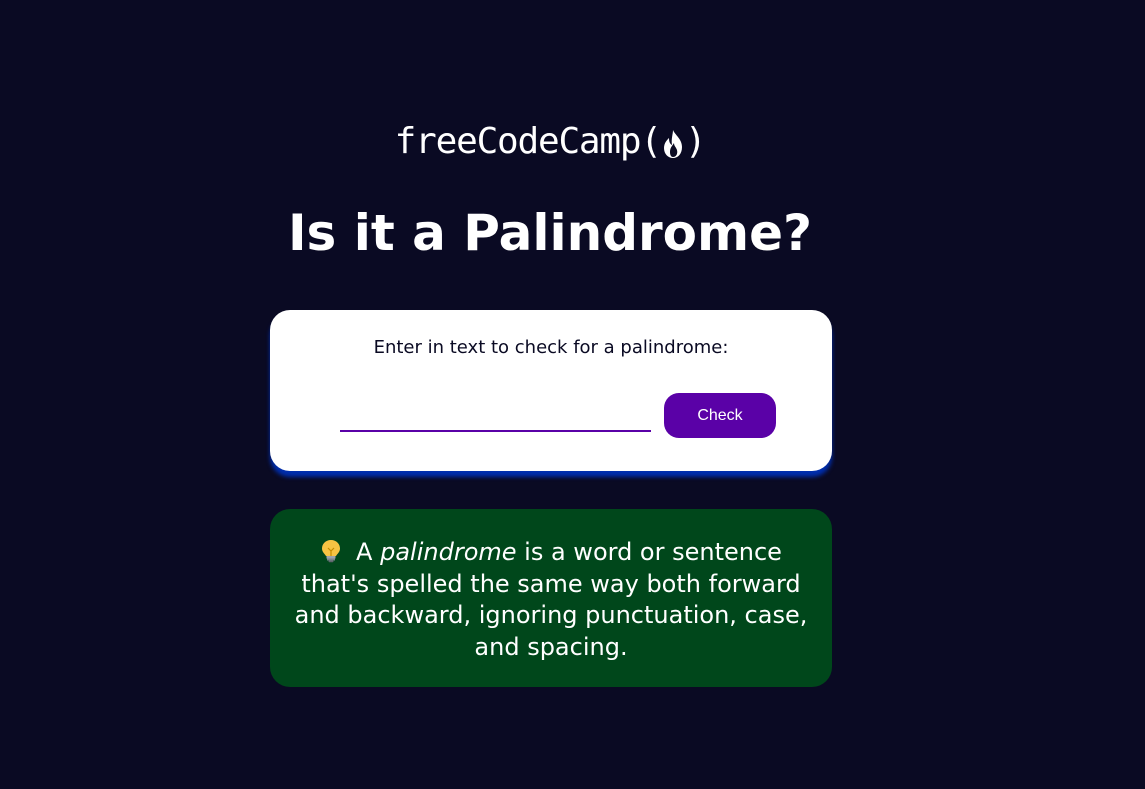 The width and height of the screenshot is (1145, 789). I want to click on definition-term: palindrome, so click(448, 552).